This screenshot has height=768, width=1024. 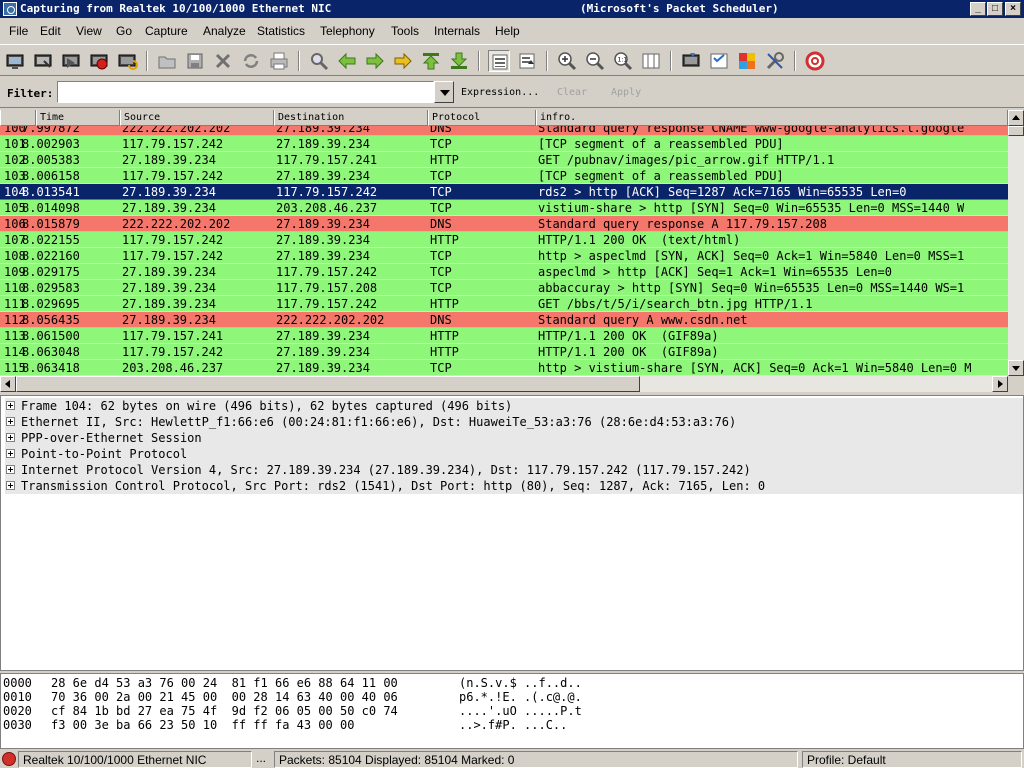 What do you see at coordinates (124, 31) in the screenshot?
I see `menu-go: Go` at bounding box center [124, 31].